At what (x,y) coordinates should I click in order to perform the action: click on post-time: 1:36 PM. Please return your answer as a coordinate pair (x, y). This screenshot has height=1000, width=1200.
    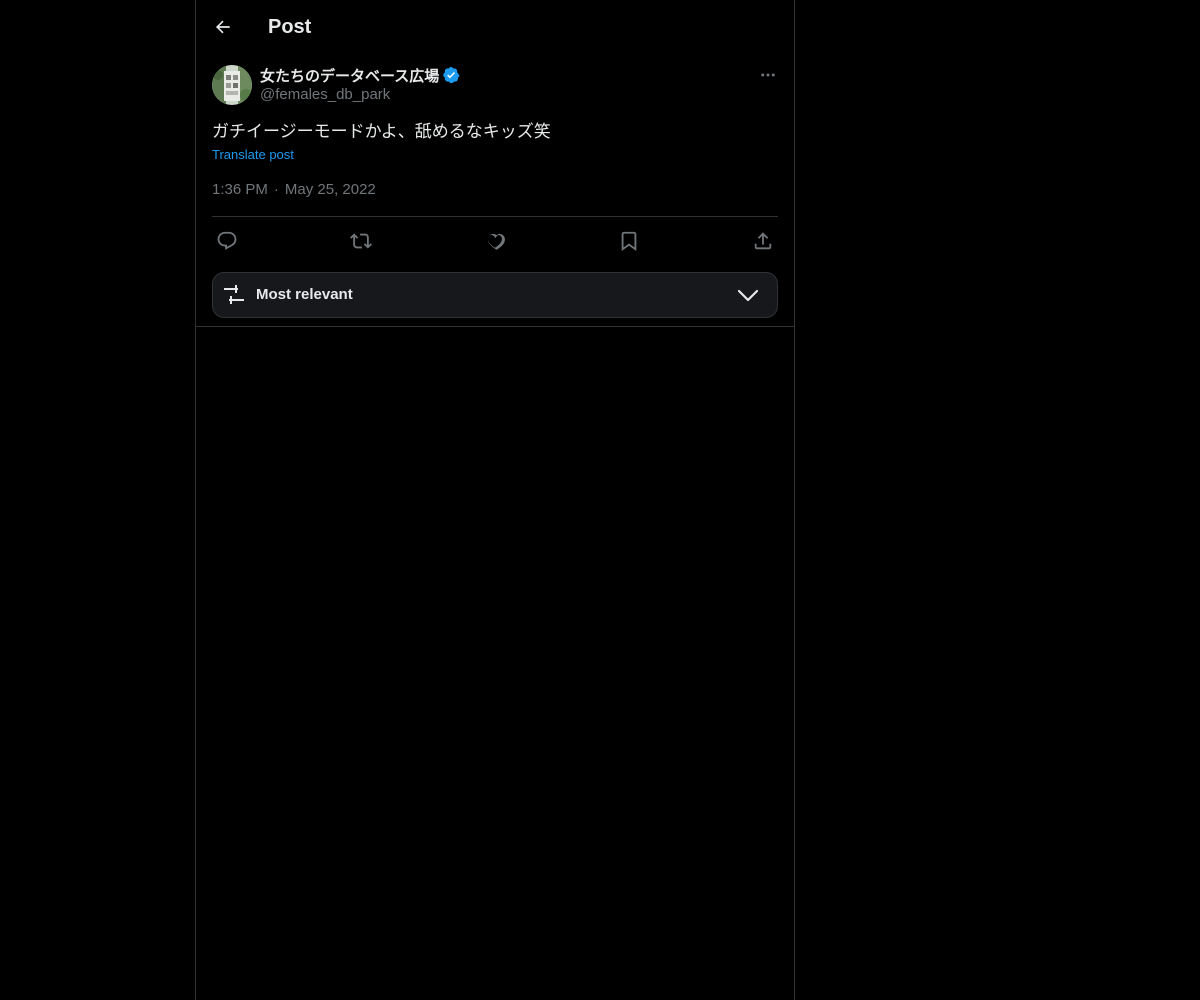
    Looking at the image, I should click on (240, 190).